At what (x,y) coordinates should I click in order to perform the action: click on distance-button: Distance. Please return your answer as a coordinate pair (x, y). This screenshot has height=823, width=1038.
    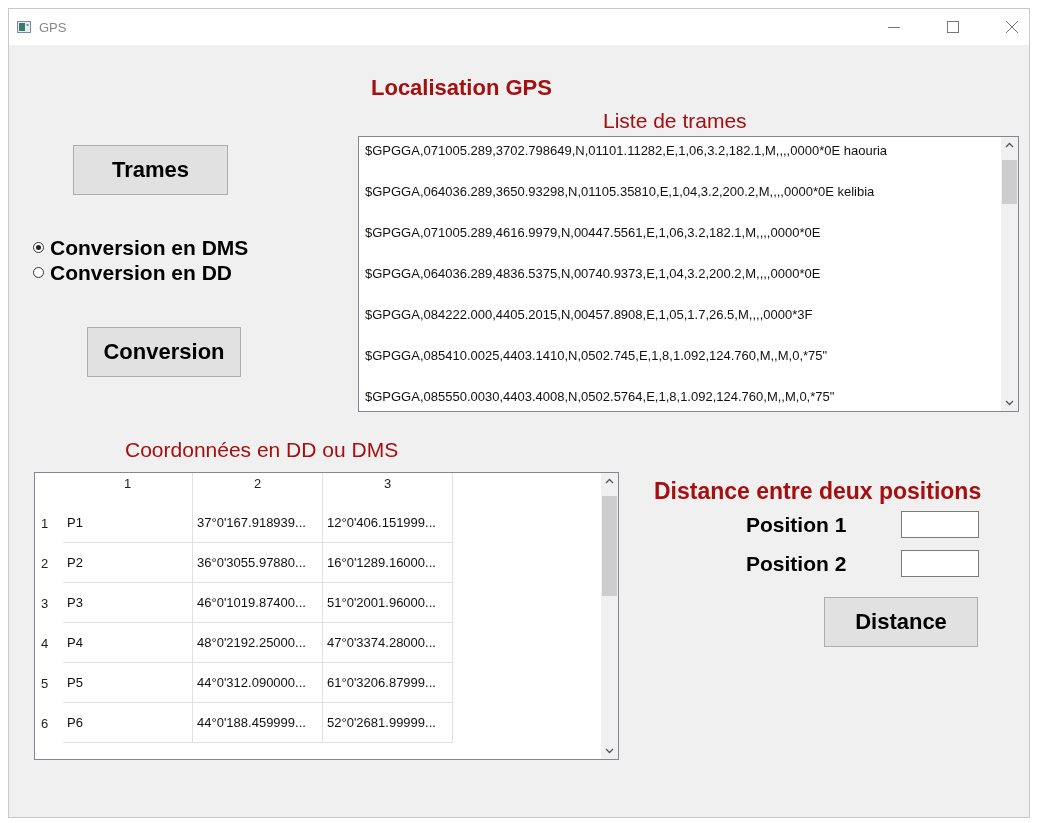
    Looking at the image, I should click on (901, 622).